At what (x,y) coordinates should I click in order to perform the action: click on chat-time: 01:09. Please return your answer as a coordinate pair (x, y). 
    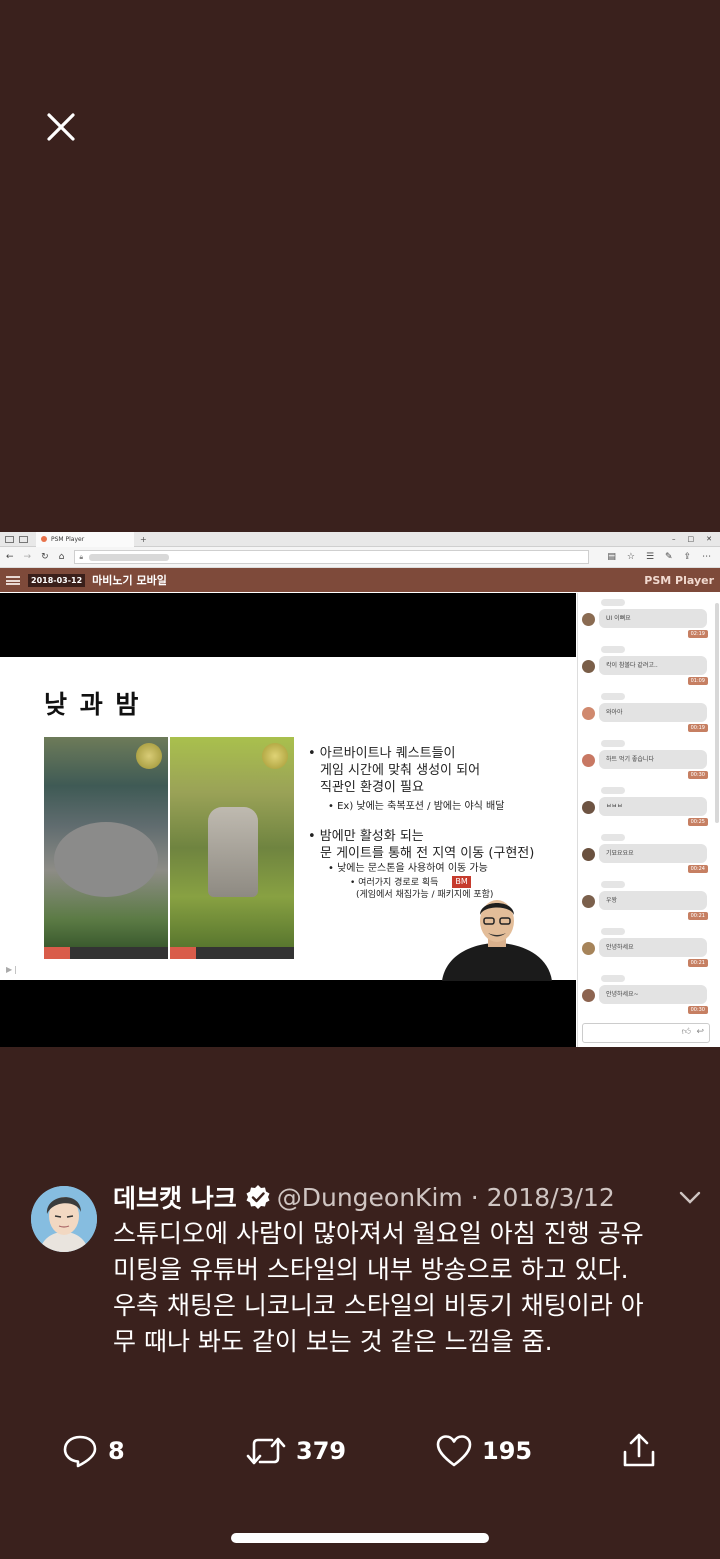
    Looking at the image, I should click on (697, 681).